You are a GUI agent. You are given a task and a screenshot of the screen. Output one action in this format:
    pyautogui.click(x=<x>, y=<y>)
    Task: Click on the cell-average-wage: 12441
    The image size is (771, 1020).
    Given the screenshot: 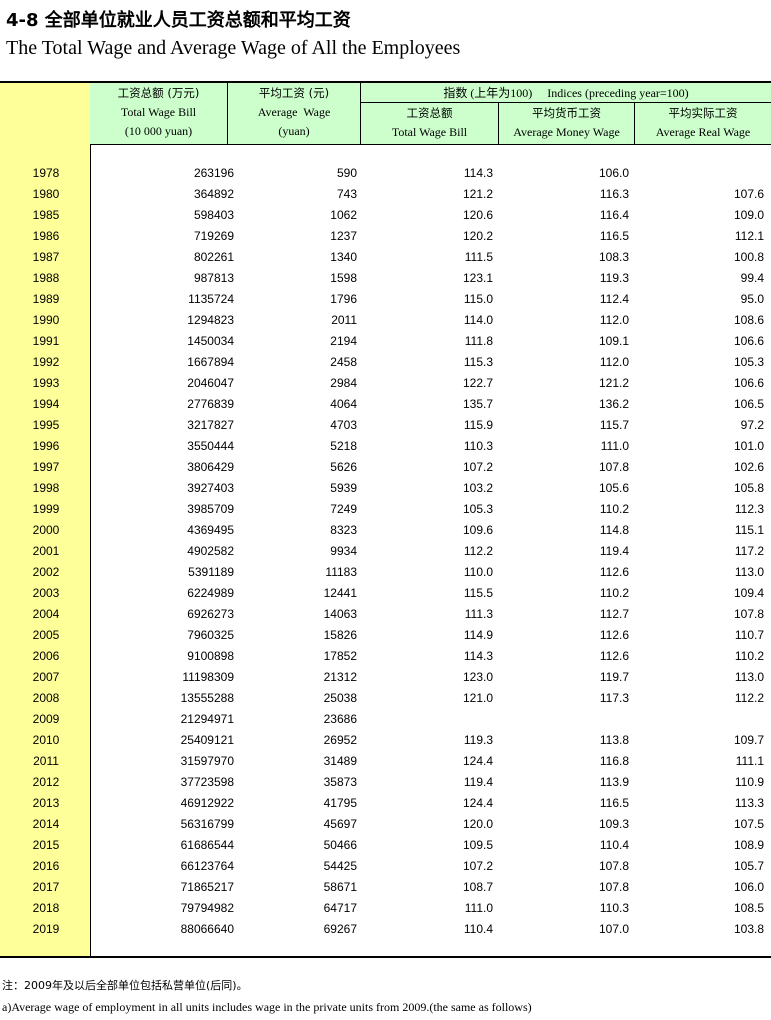 What is the action you would take?
    pyautogui.click(x=340, y=593)
    